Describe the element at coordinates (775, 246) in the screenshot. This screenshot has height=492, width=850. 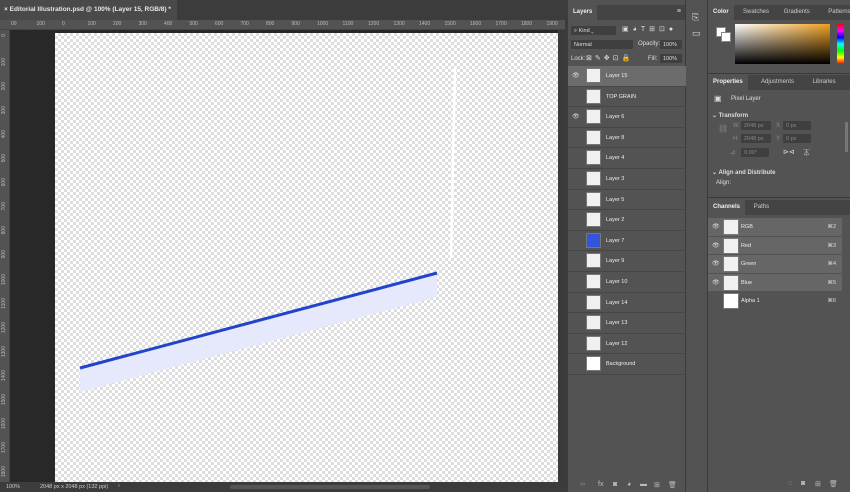
I see `channel-row: 👁 Red ⌘3` at that location.